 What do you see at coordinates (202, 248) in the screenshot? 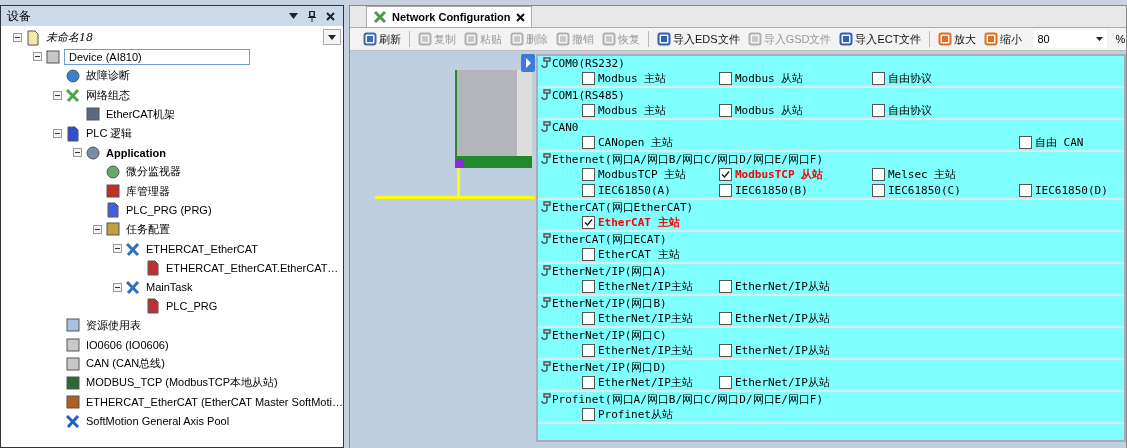
I see `tree-item: ETHERCAT_EtherCAT` at bounding box center [202, 248].